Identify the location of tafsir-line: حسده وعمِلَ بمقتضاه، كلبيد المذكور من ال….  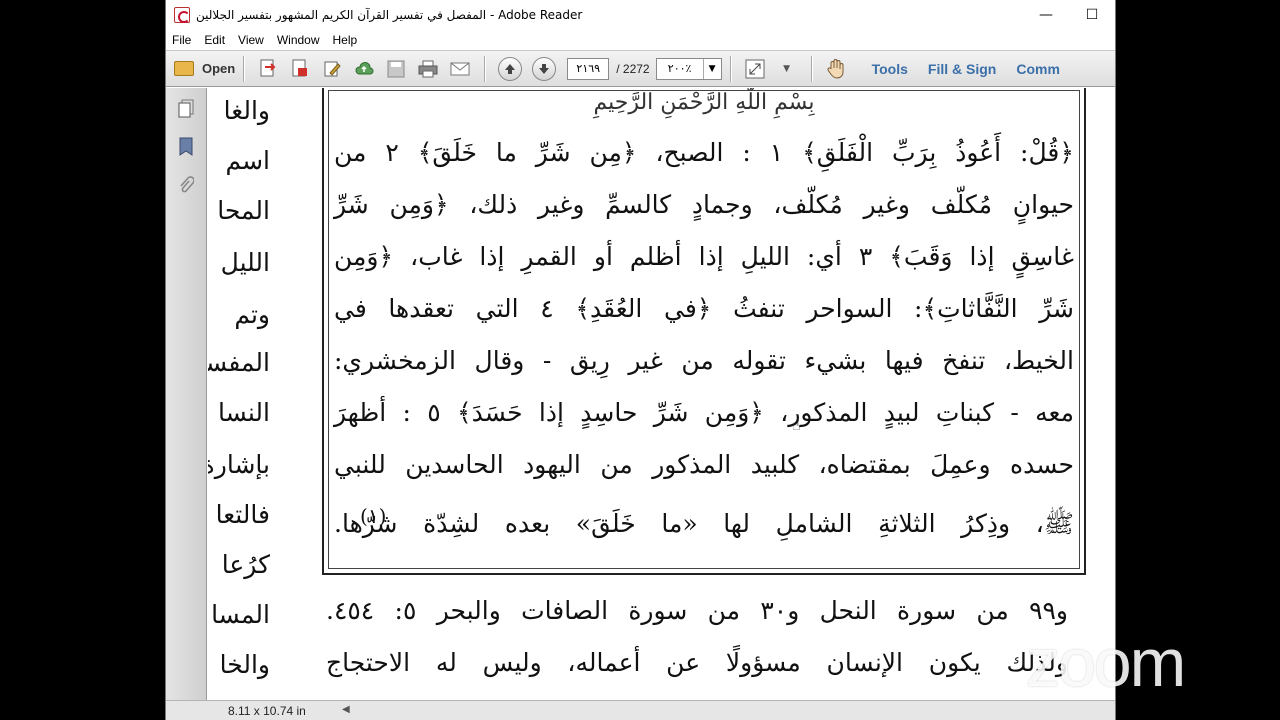
(704, 464).